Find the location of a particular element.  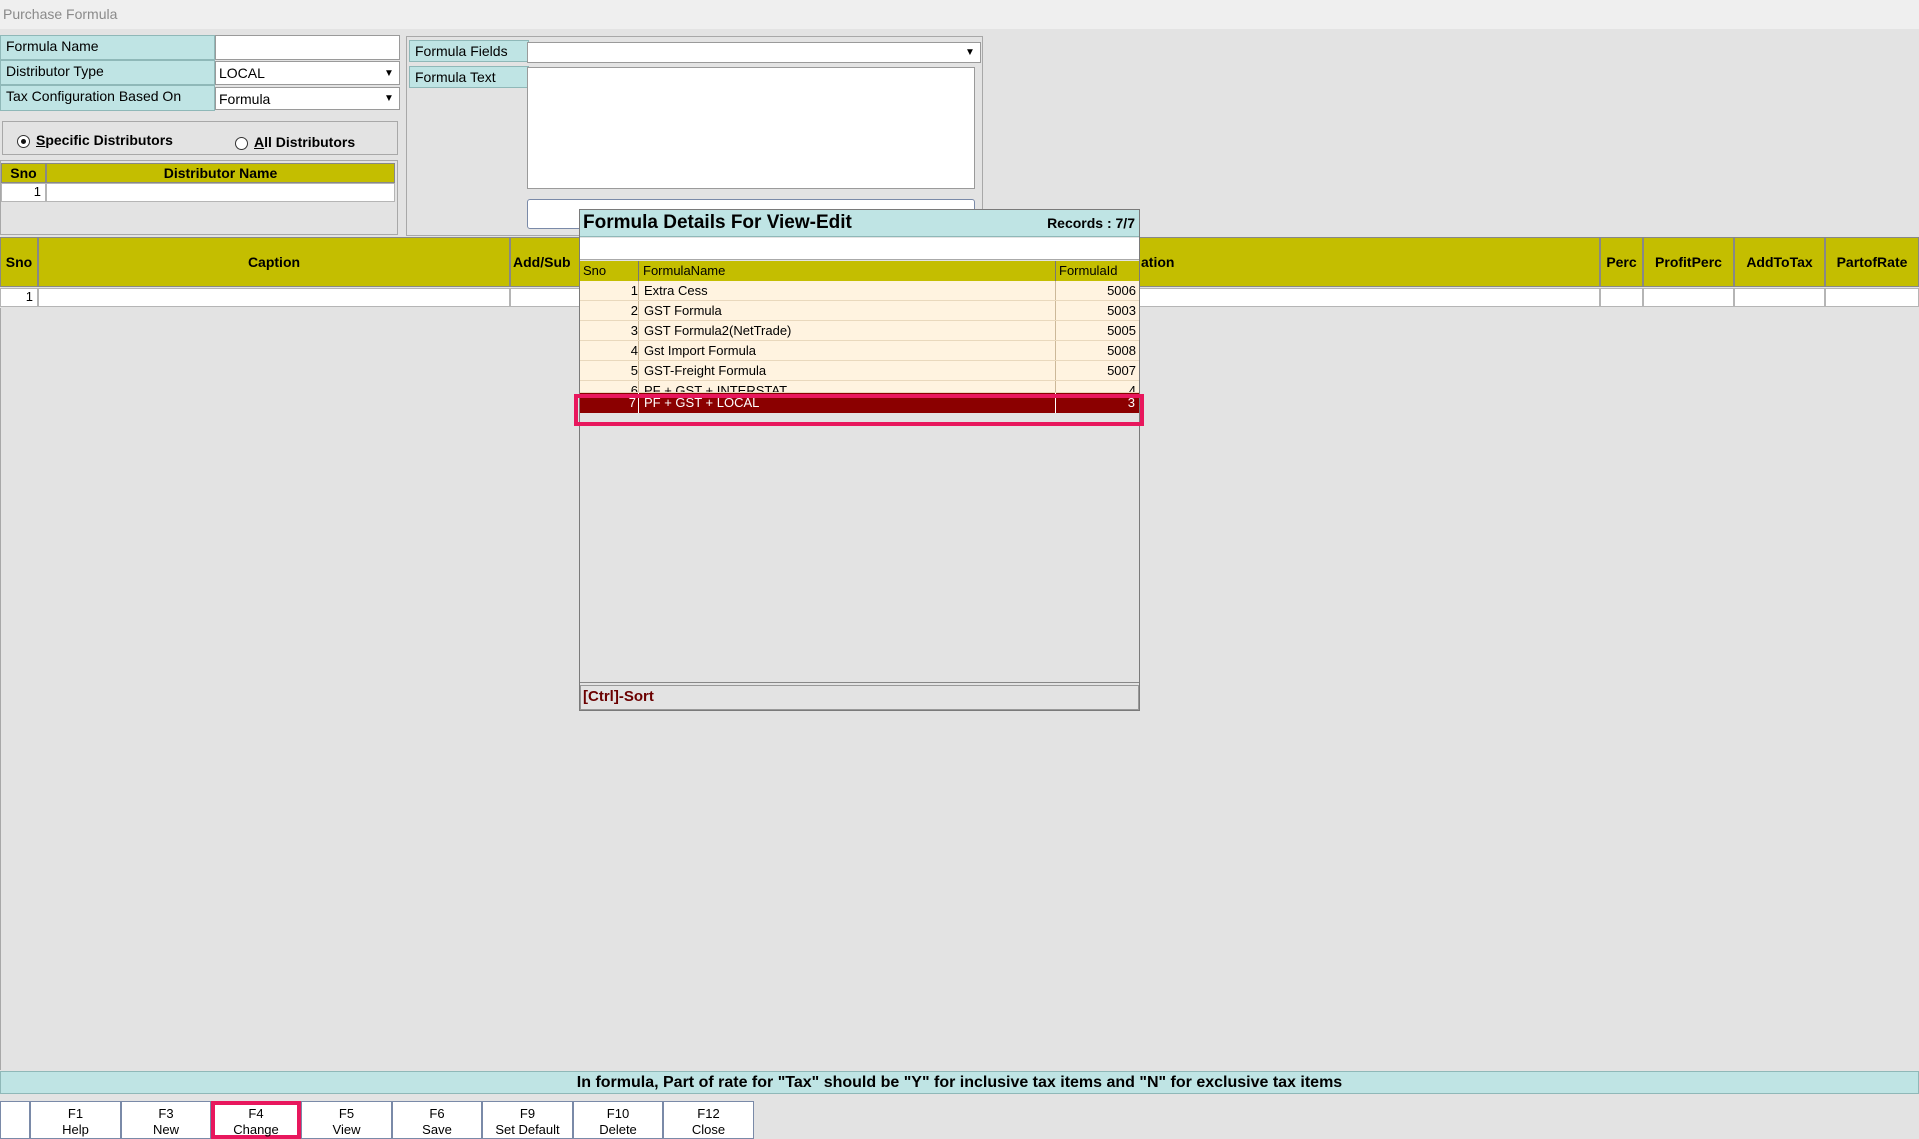

distributor-type-select: LOCAL ▼ is located at coordinates (307, 73).